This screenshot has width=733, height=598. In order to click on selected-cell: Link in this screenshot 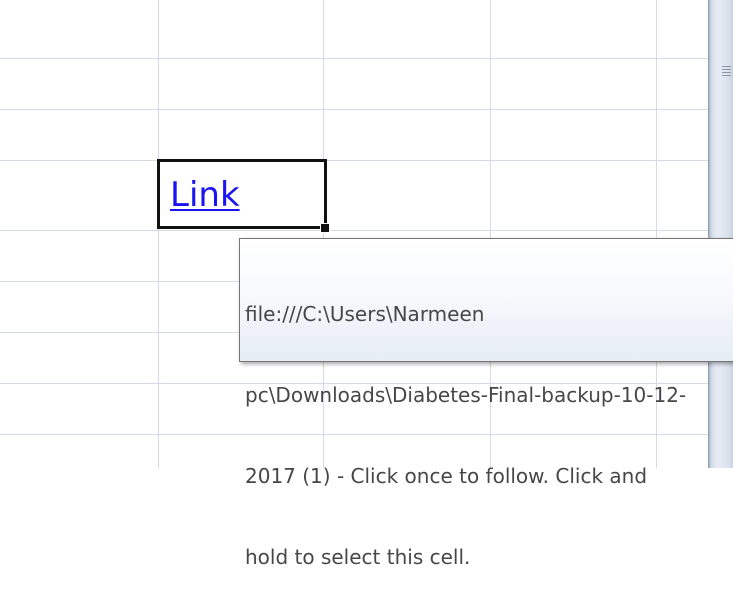, I will do `click(242, 194)`.